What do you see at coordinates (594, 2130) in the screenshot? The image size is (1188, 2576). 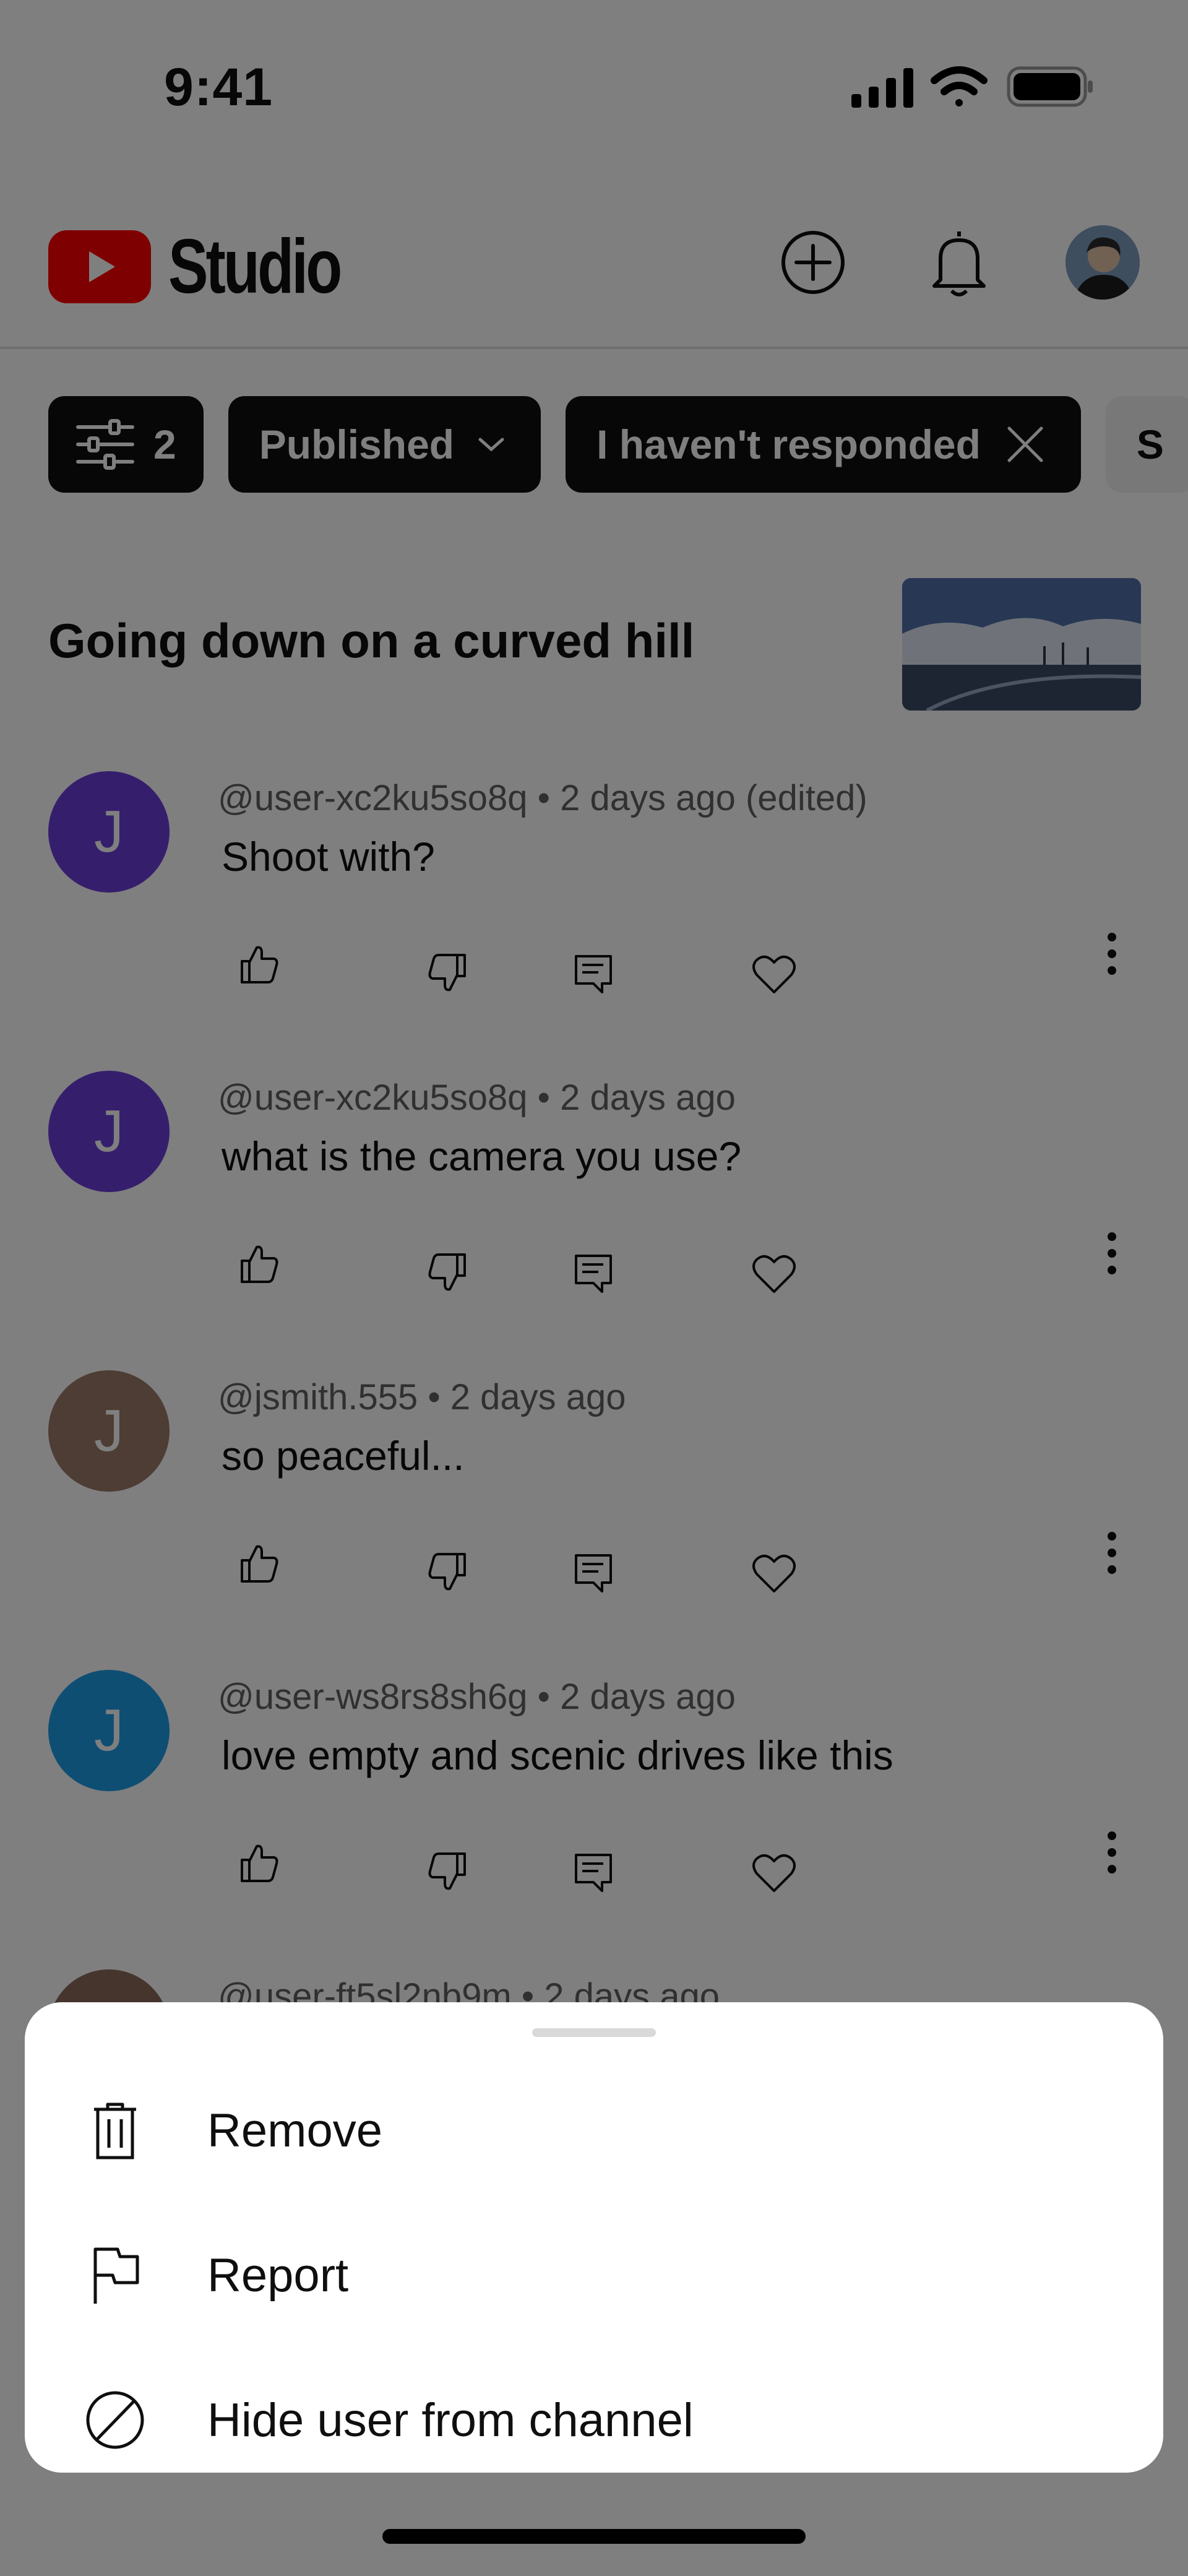 I see `remove-comment-item: Remove` at bounding box center [594, 2130].